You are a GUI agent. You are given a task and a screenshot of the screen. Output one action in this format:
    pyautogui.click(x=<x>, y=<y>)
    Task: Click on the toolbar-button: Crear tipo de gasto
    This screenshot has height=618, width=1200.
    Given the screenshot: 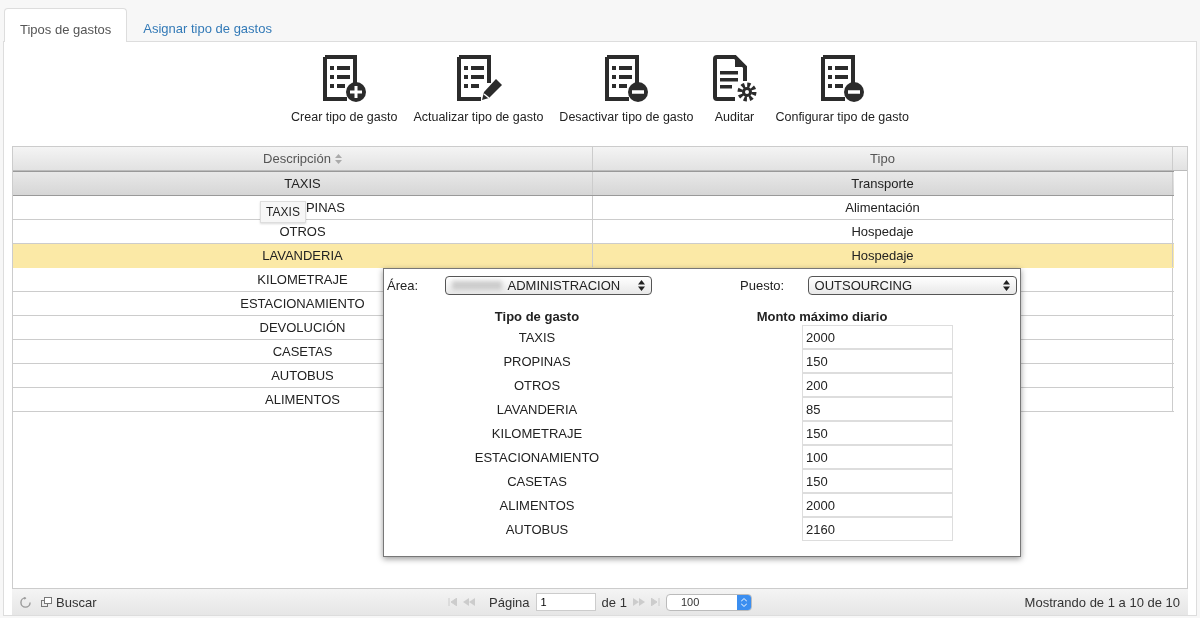 What is the action you would take?
    pyautogui.click(x=344, y=100)
    